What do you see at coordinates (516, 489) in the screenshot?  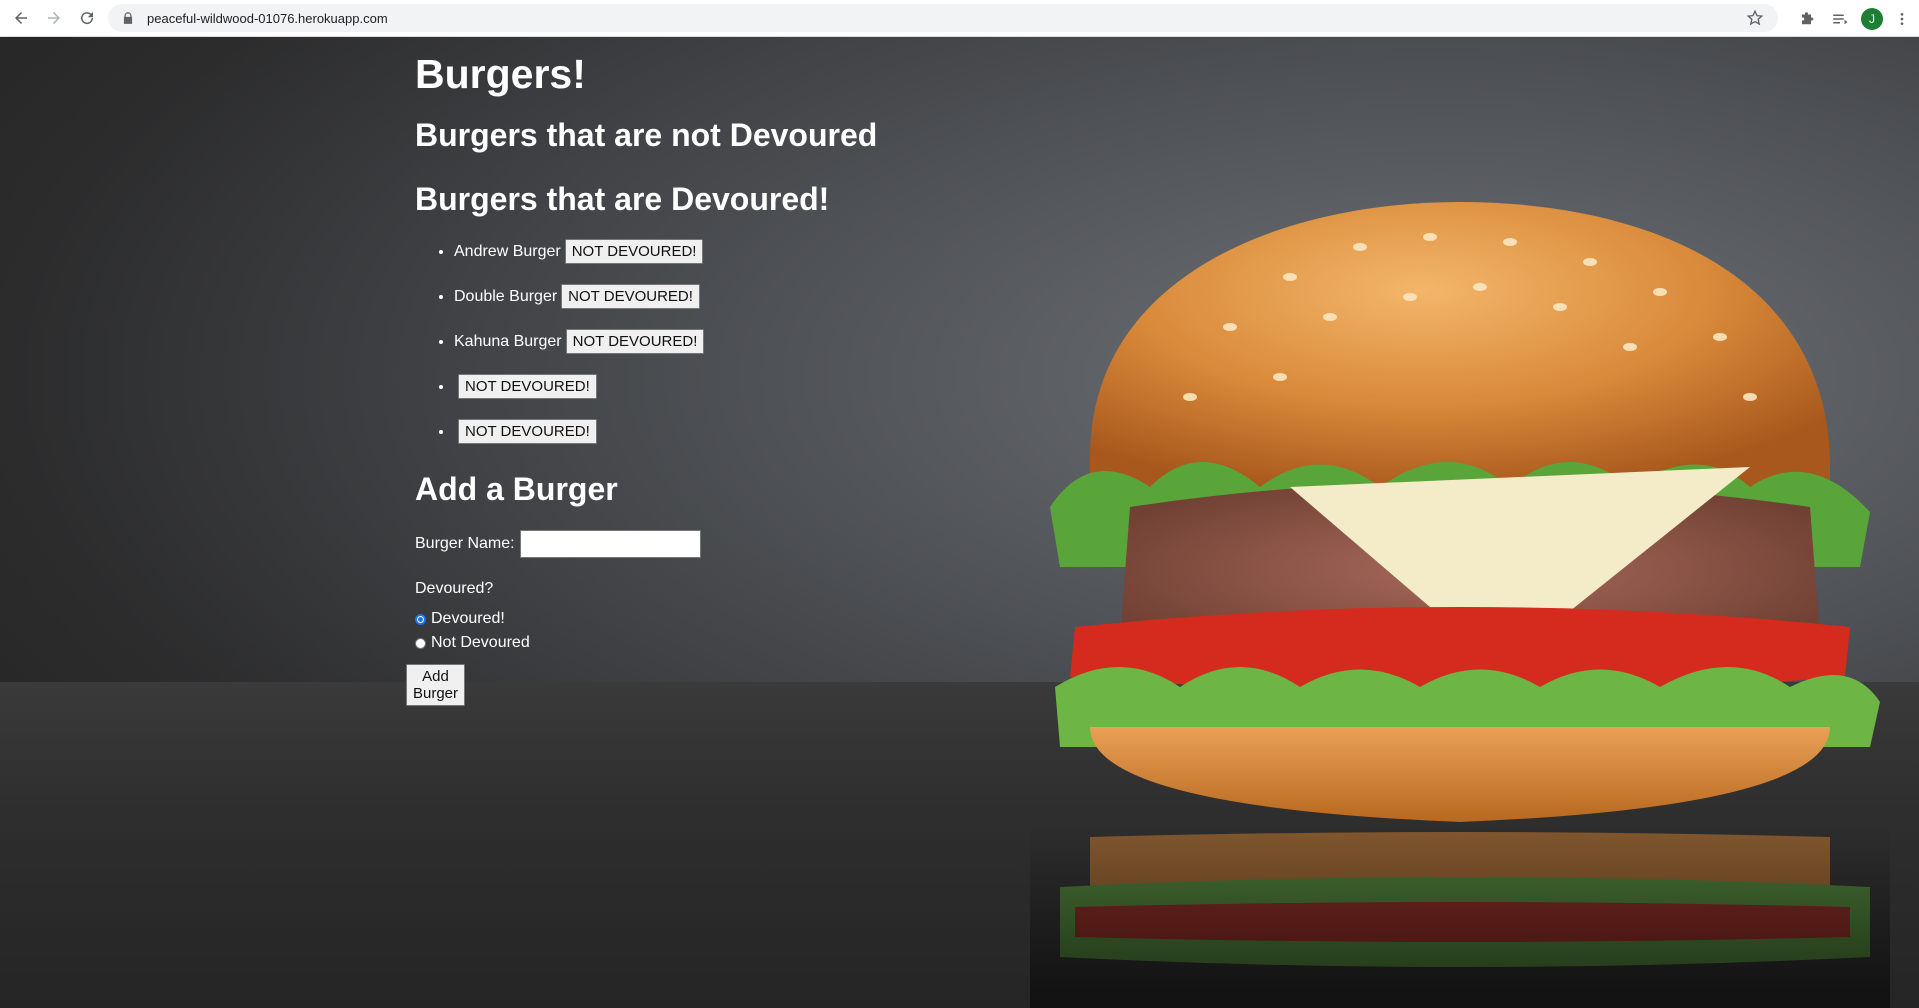 I see `add-burger-heading: Add a Burger` at bounding box center [516, 489].